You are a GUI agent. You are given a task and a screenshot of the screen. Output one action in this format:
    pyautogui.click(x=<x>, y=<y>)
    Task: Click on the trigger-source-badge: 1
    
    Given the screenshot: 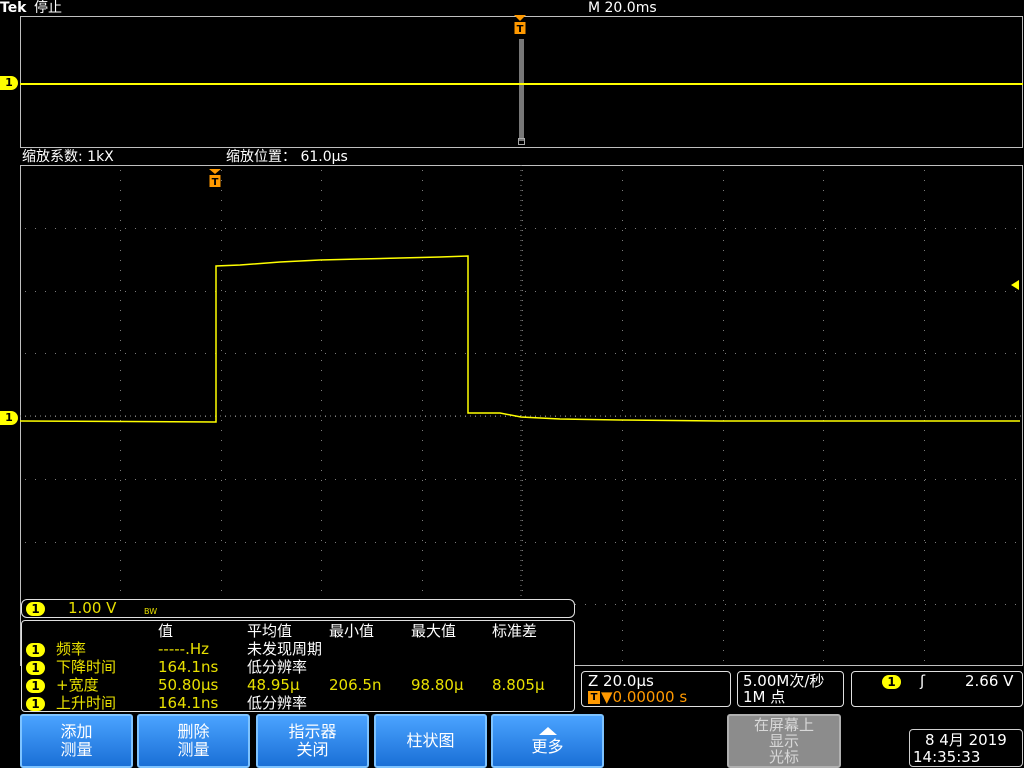 What is the action you would take?
    pyautogui.click(x=891, y=682)
    